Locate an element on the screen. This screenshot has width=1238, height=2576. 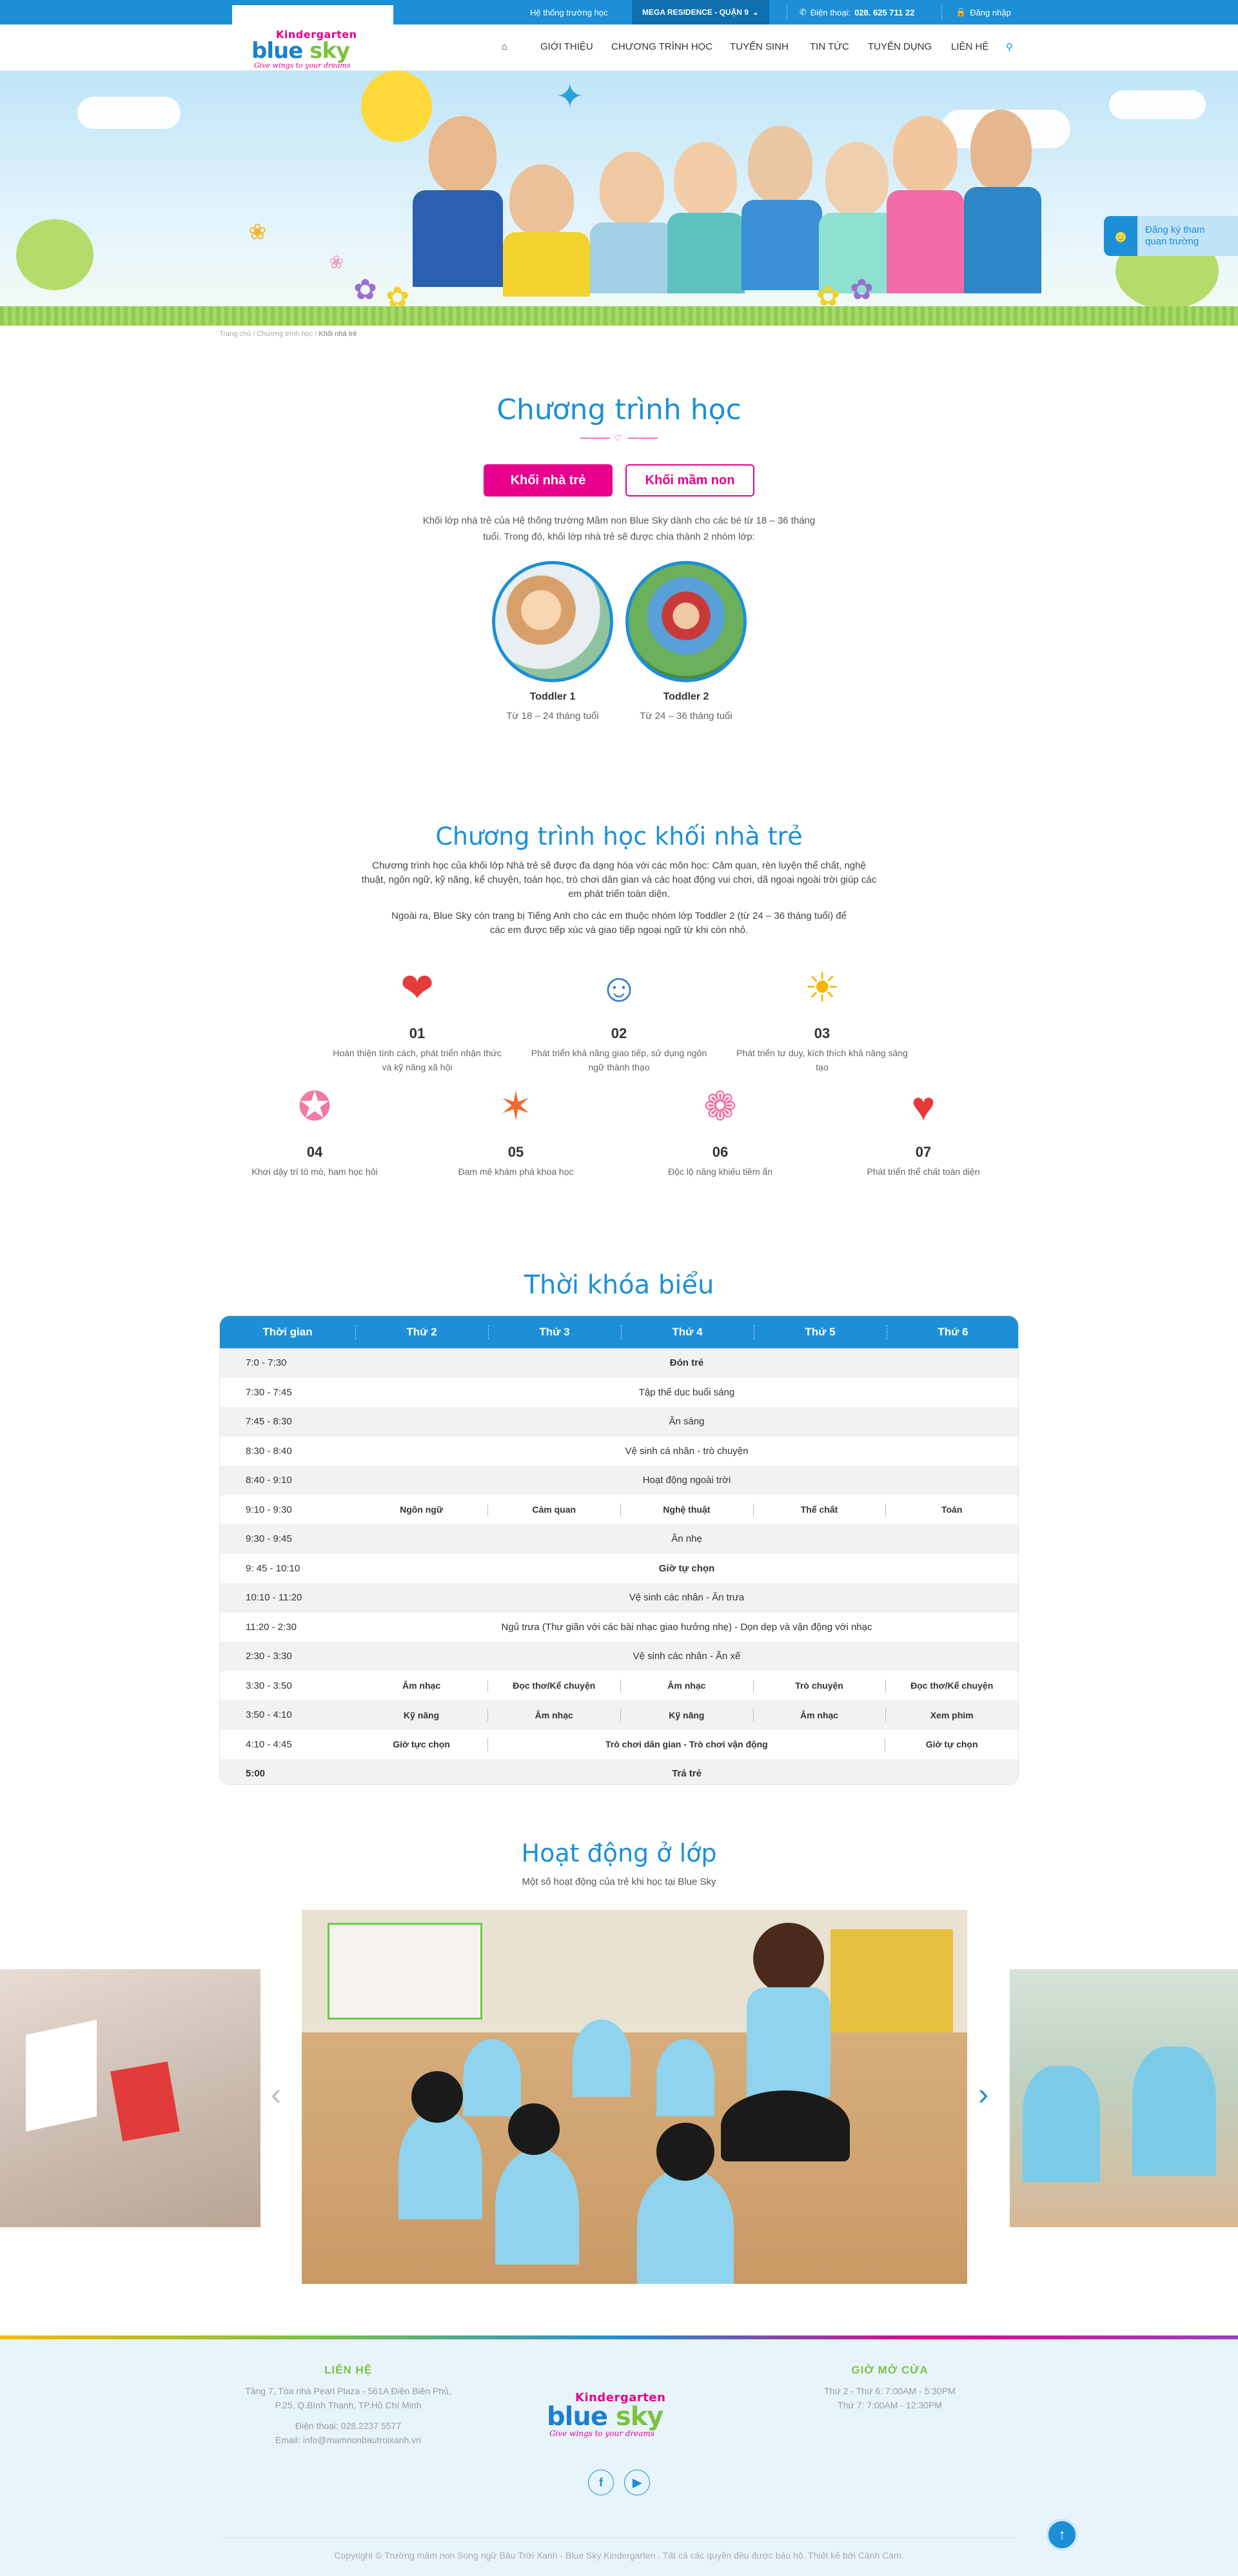
chevron-down-icon: ⌄ is located at coordinates (755, 13).